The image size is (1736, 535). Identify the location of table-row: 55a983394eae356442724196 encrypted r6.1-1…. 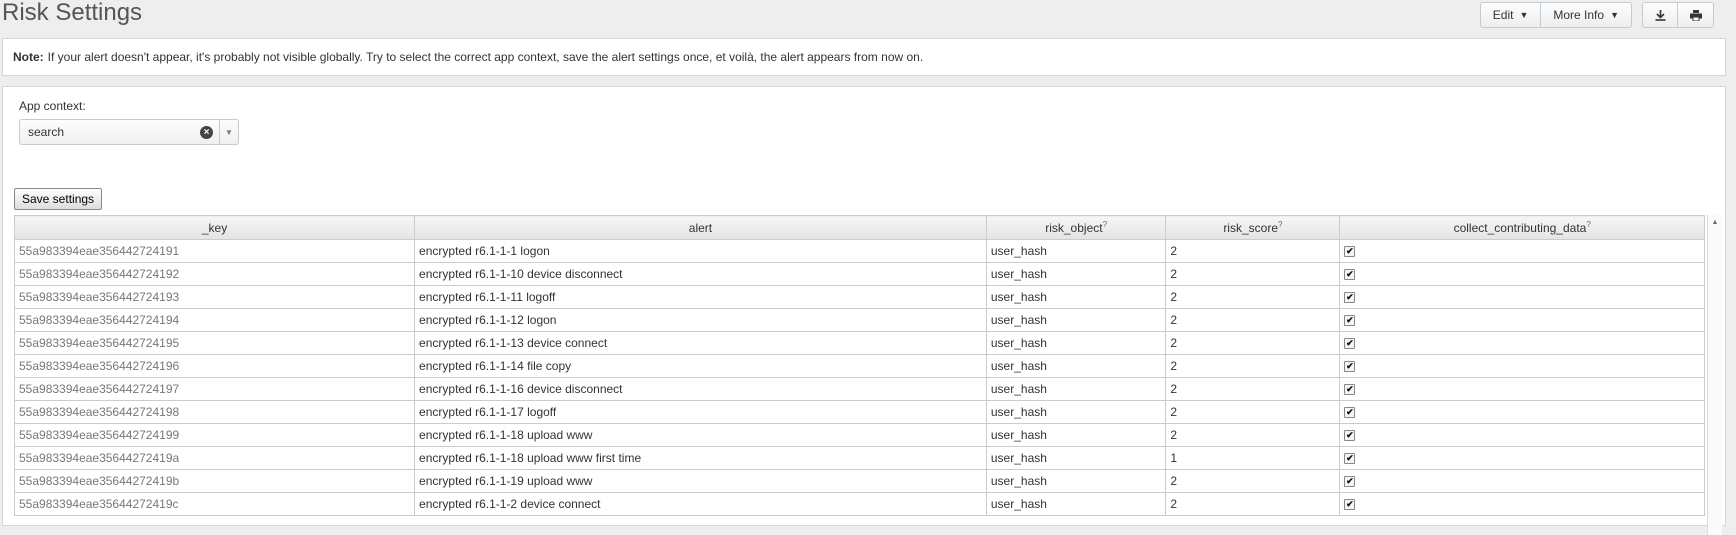
(859, 366).